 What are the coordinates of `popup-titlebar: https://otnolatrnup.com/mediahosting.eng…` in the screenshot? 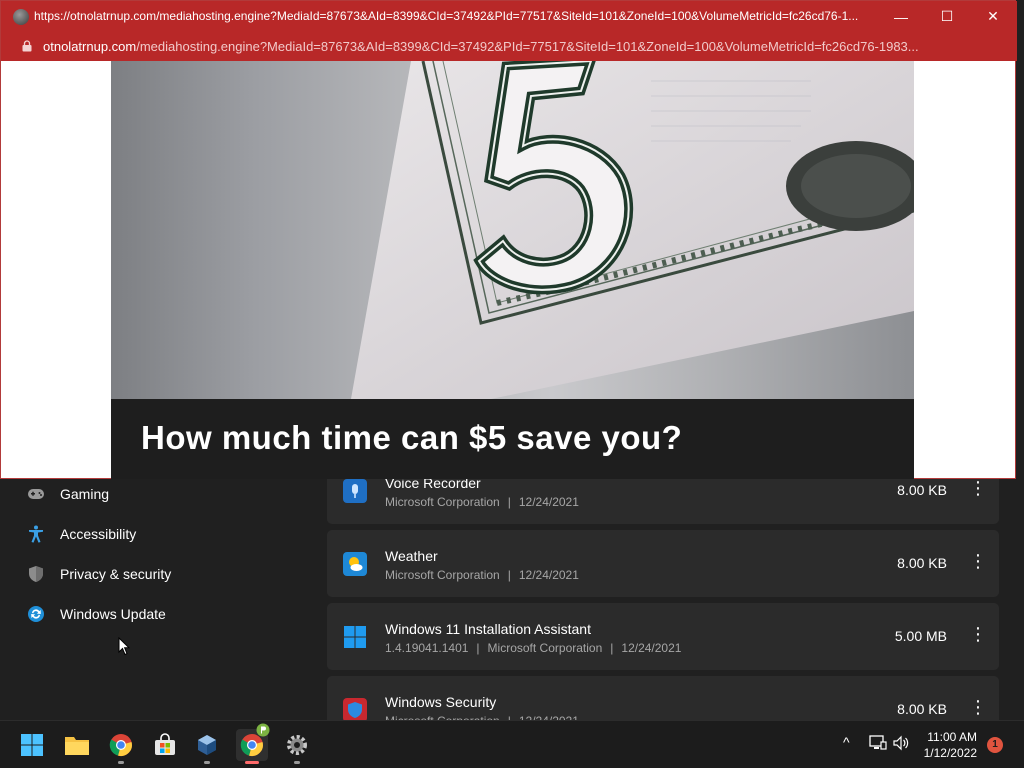 It's located at (509, 16).